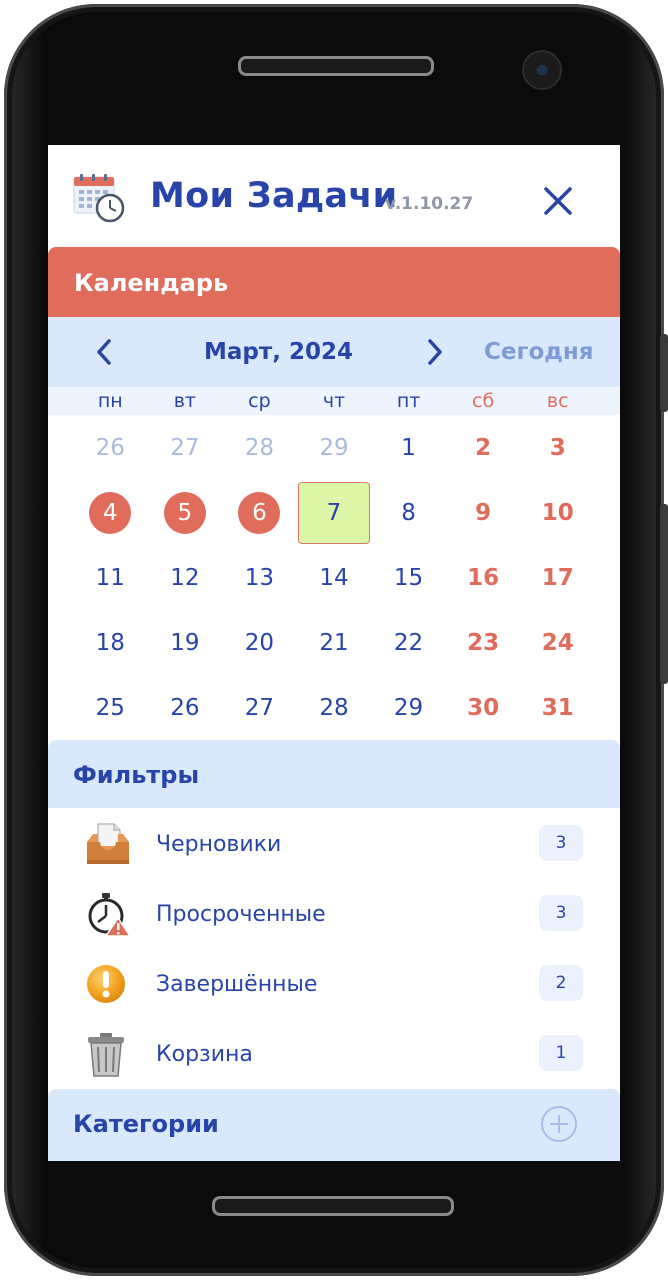 The height and width of the screenshot is (1280, 668). What do you see at coordinates (557, 401) in the screenshot?
I see `weekday-label: вс` at bounding box center [557, 401].